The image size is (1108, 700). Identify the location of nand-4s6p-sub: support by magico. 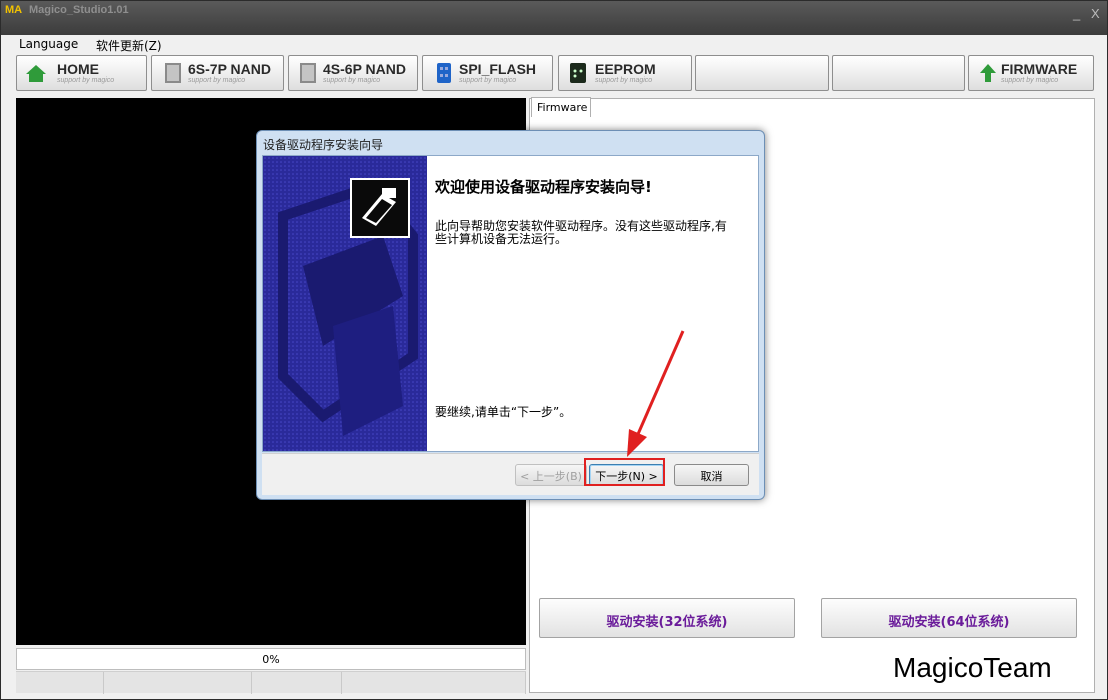
(352, 80).